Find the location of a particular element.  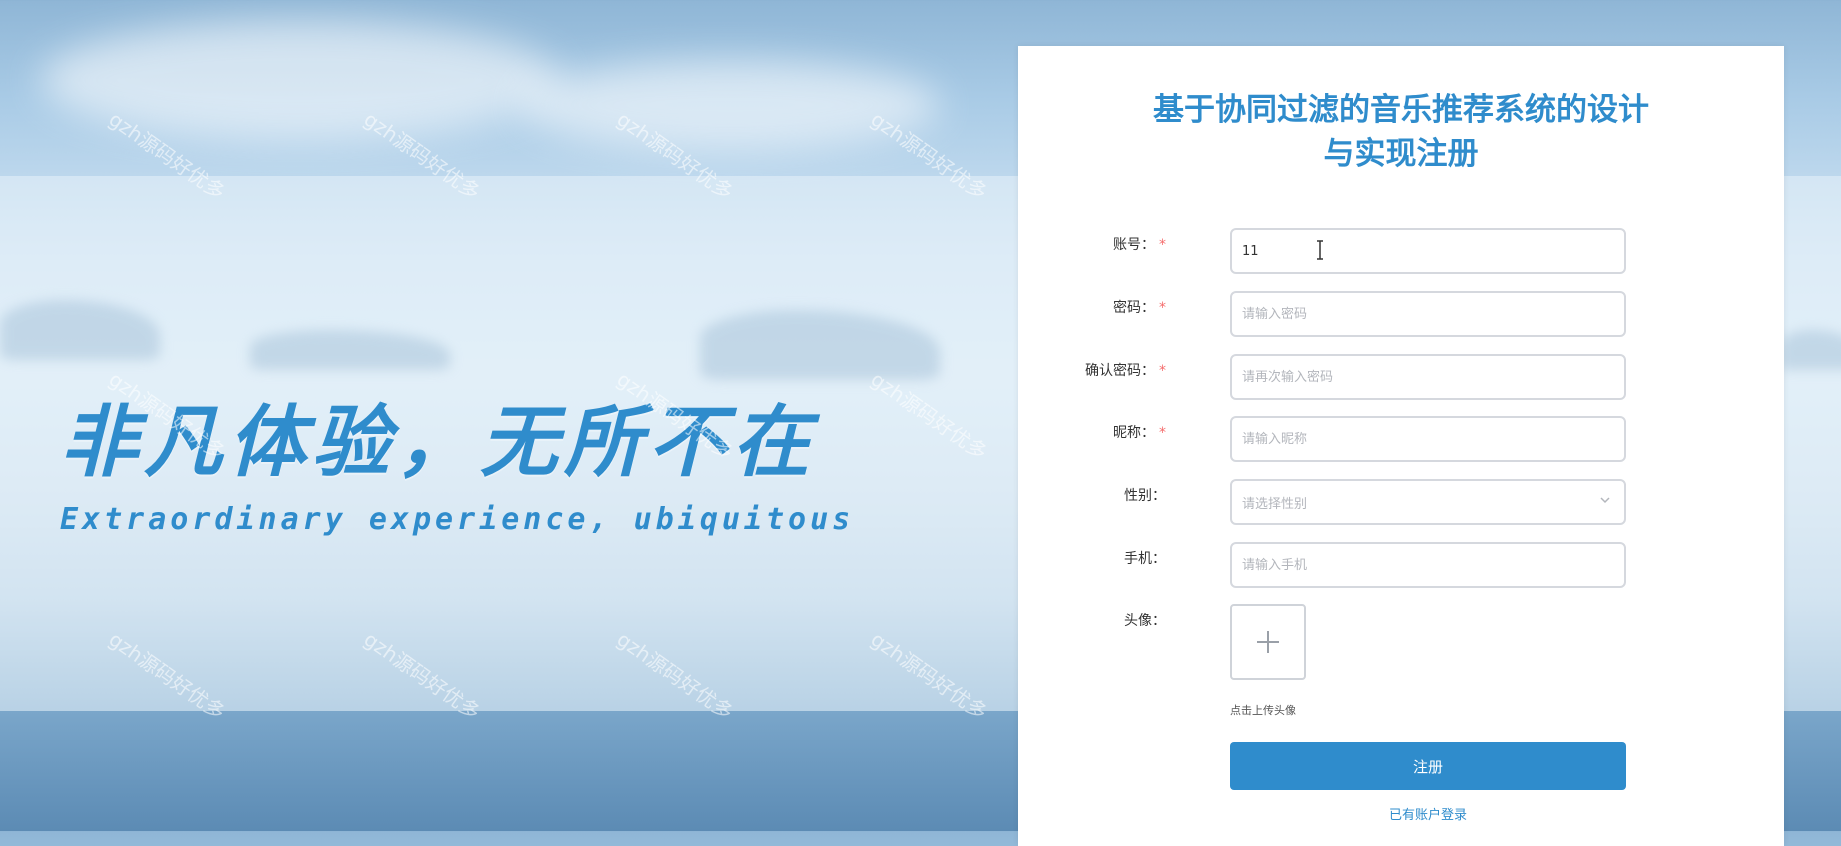

avatar-upload is located at coordinates (1268, 642).